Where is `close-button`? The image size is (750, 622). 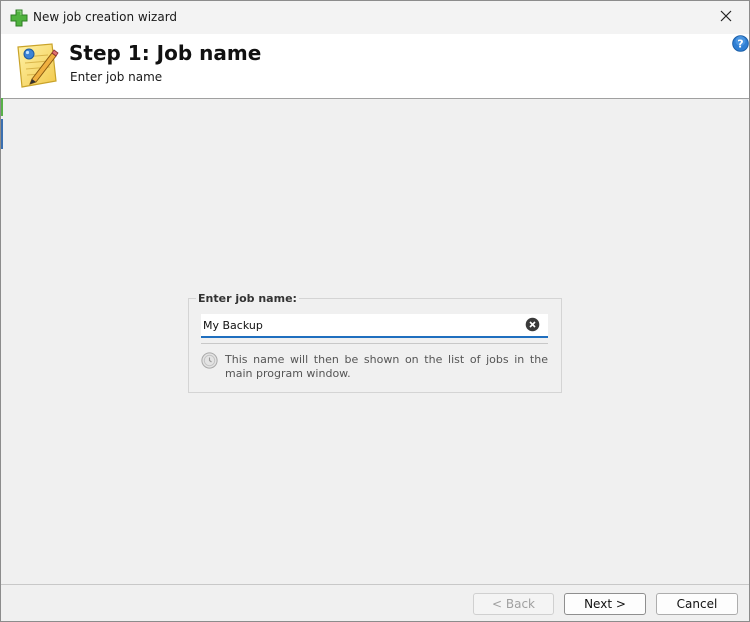
close-button is located at coordinates (726, 17).